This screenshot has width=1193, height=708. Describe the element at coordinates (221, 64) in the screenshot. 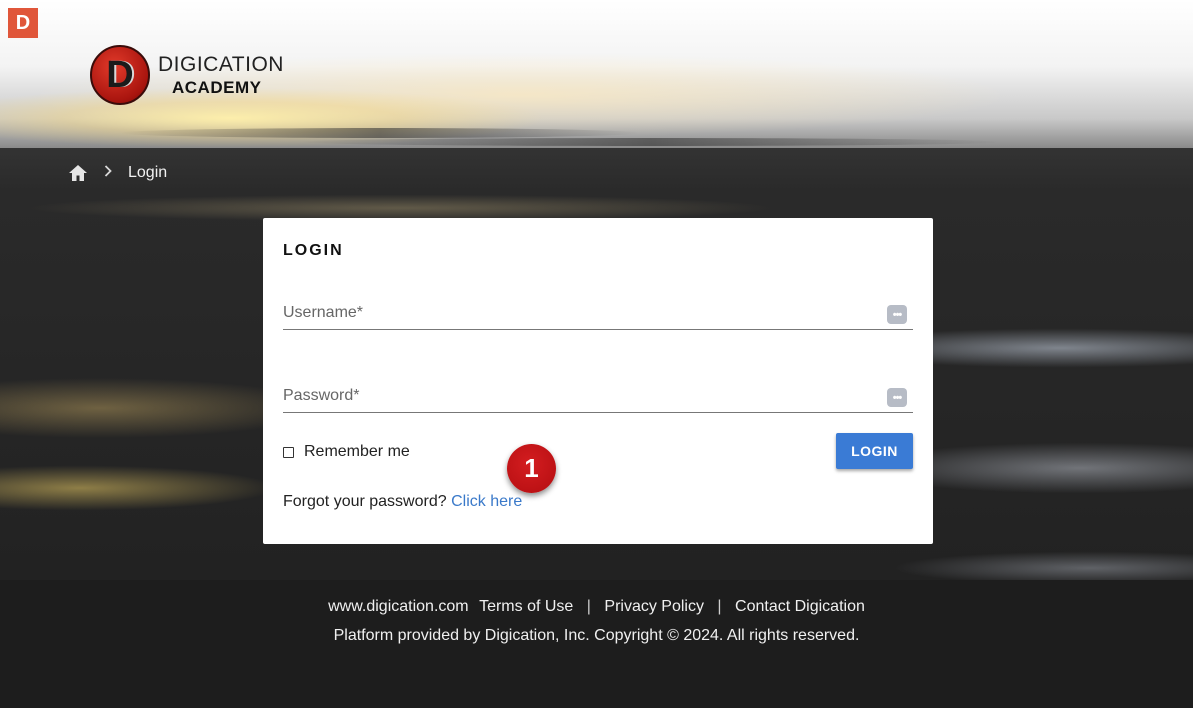

I see `brand-name: DIGICATION` at that location.